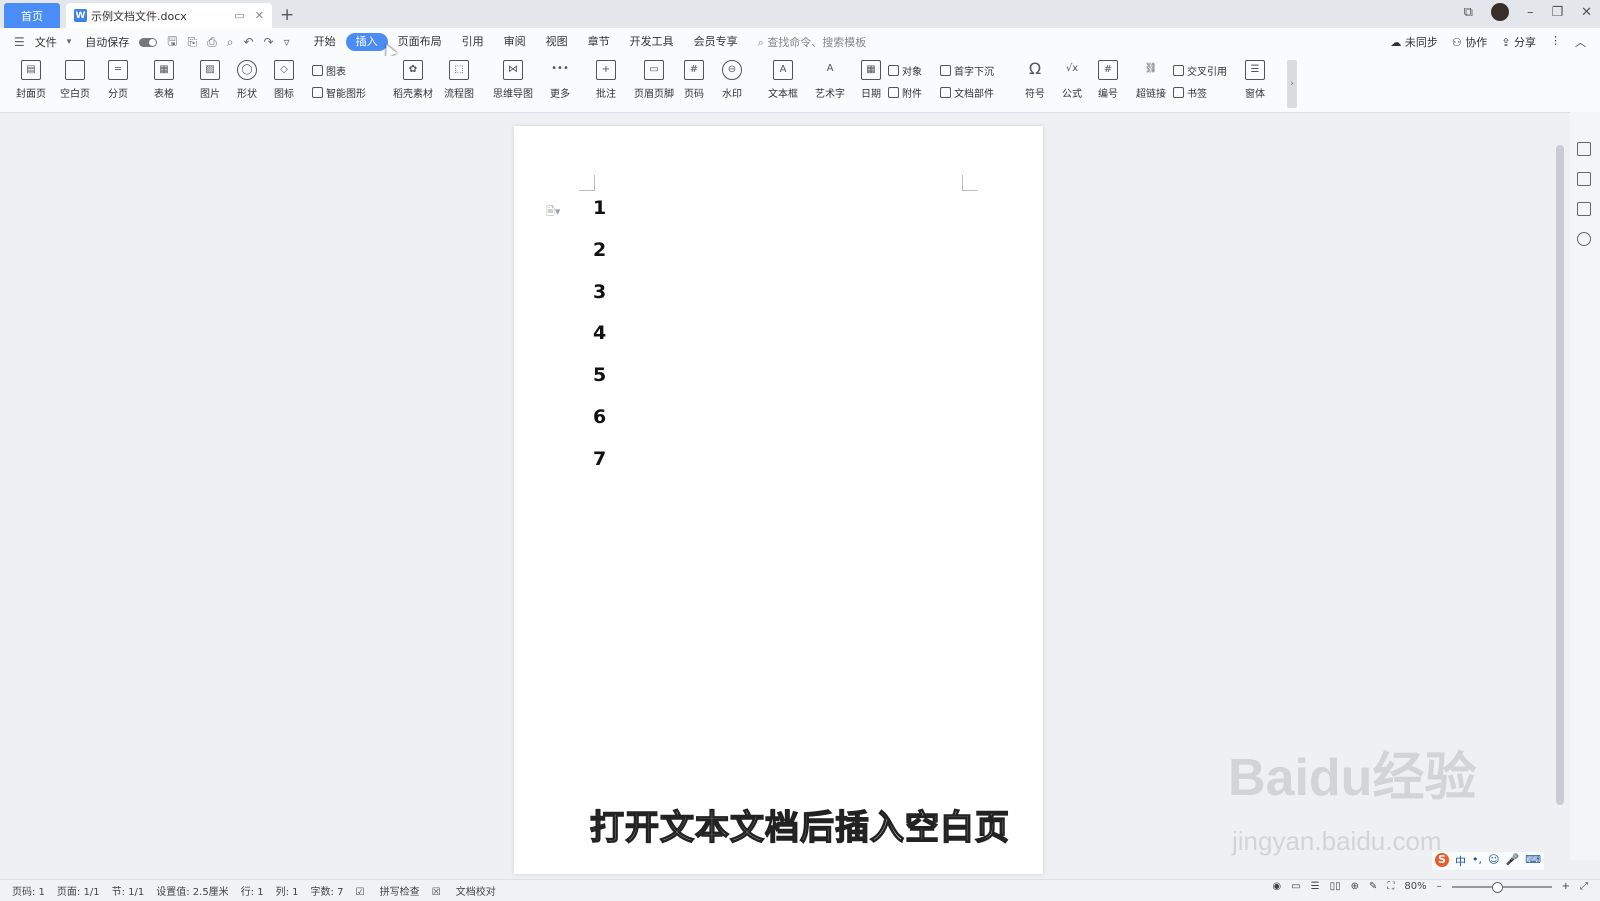 The image size is (1600, 901). I want to click on print-preview-icon: ⌕, so click(230, 42).